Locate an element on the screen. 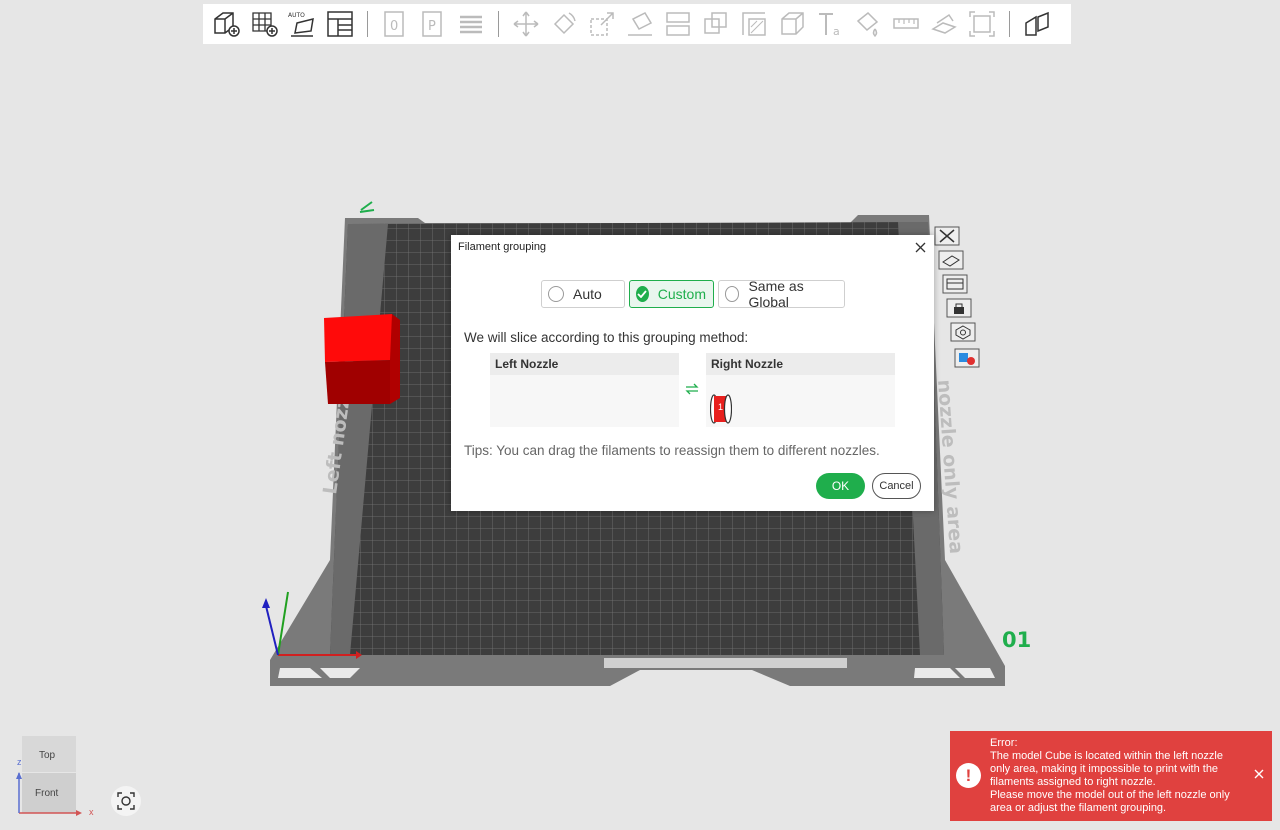 Image resolution: width=1280 pixels, height=830 pixels. edit-plate-icon is located at coordinates (367, 207).